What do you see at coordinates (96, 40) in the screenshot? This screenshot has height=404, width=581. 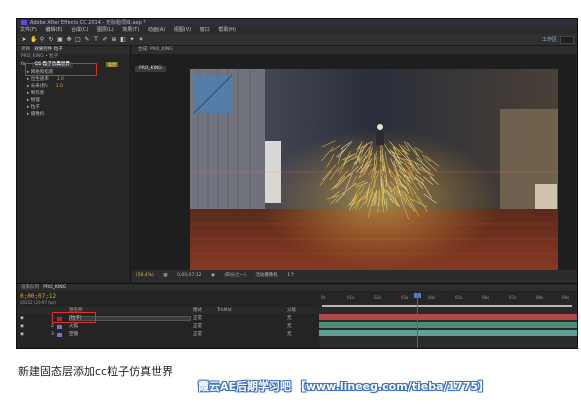 I see `text-tool-icon: T` at bounding box center [96, 40].